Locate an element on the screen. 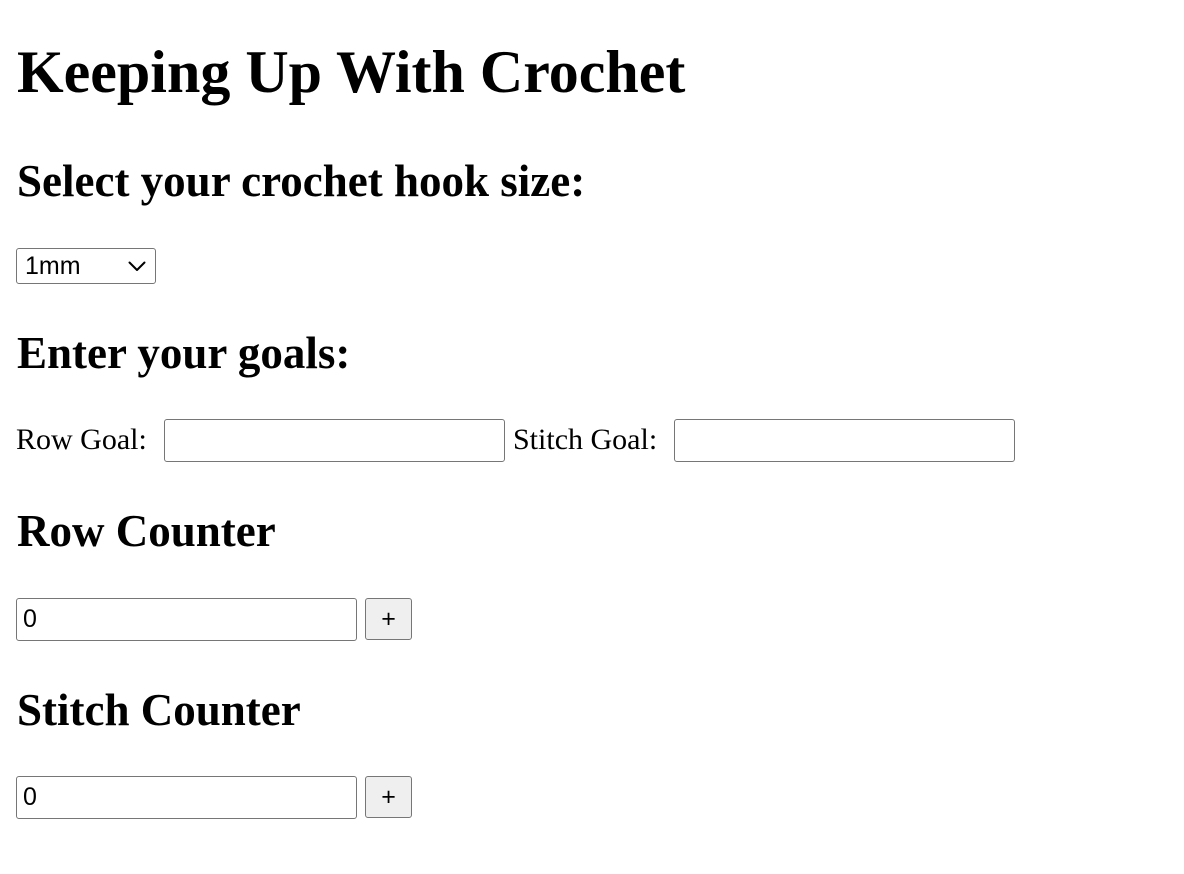  stitch-increment-button: + is located at coordinates (388, 797).